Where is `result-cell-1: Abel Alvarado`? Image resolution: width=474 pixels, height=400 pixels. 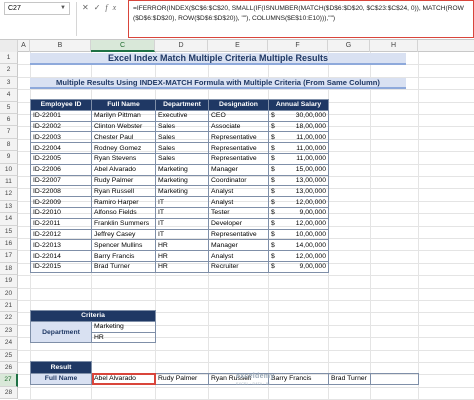 result-cell-1: Abel Alvarado is located at coordinates (123, 378).